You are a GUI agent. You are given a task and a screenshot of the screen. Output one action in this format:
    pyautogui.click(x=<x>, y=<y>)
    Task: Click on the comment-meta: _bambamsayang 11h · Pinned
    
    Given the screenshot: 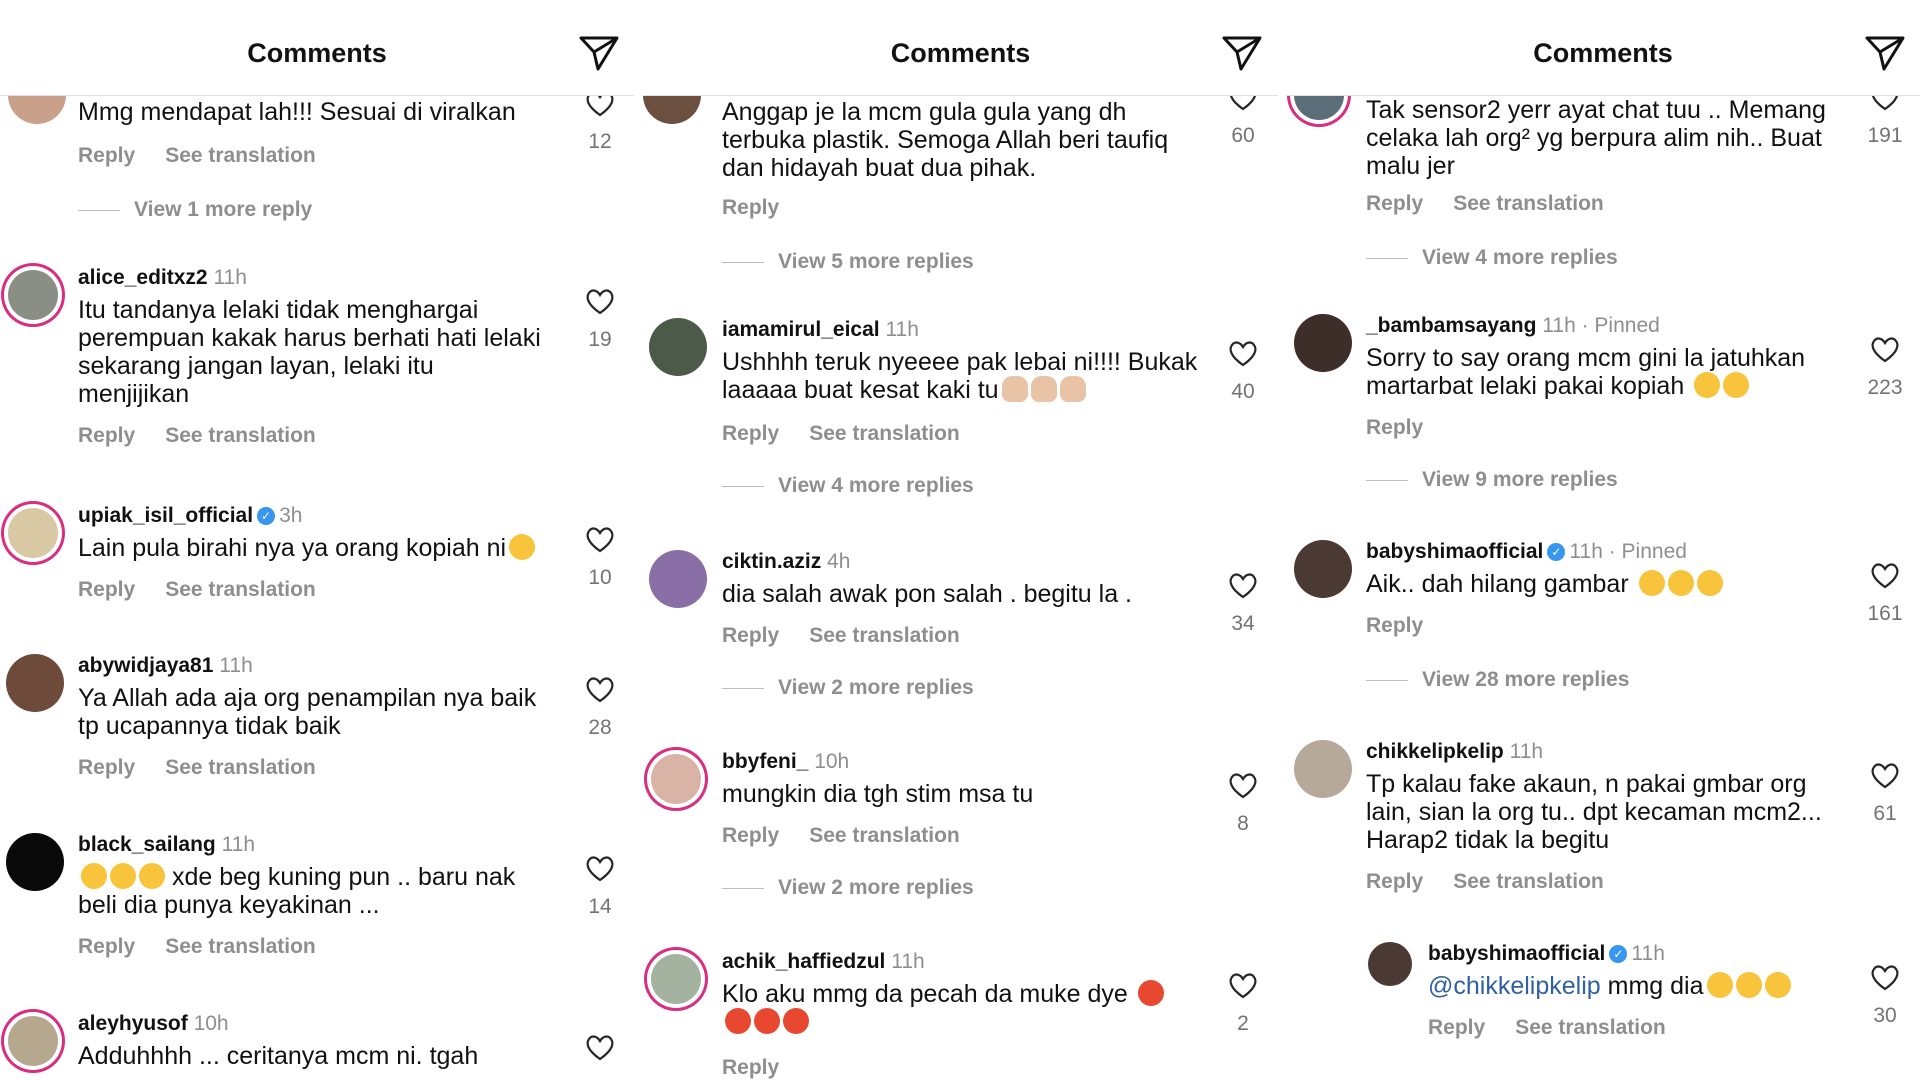 What is the action you would take?
    pyautogui.click(x=1513, y=326)
    